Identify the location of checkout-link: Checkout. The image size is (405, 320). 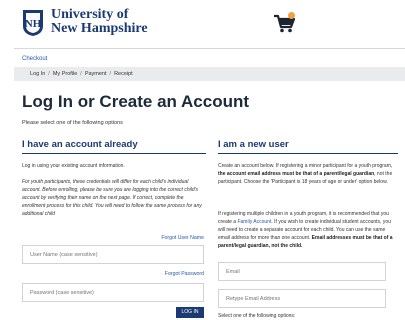
(34, 59).